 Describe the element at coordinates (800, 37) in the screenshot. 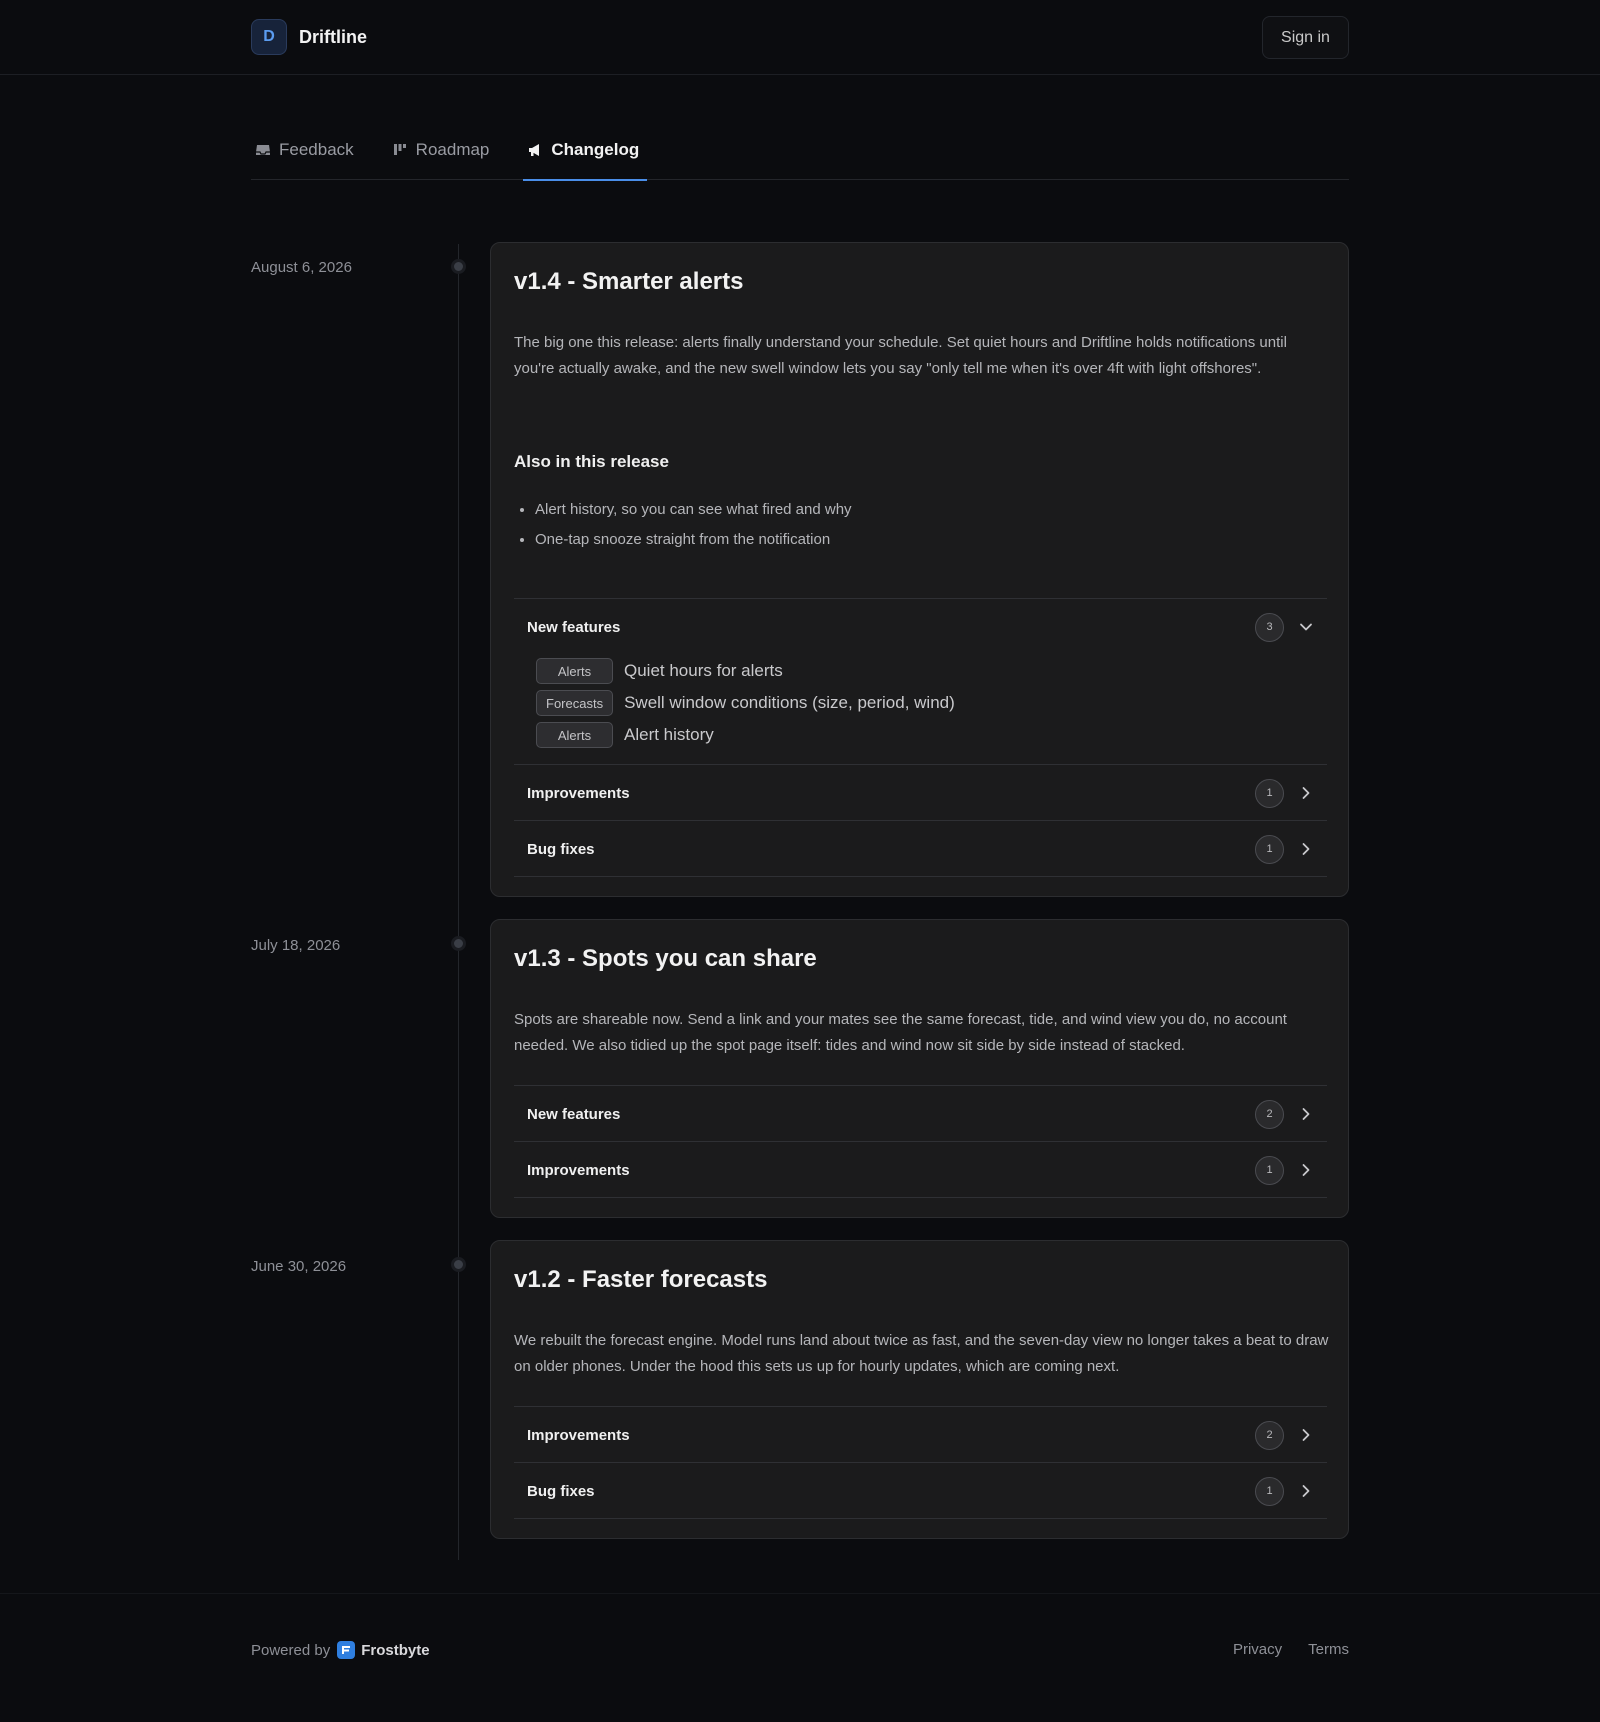

I see `top-bar: D Driftline Sign in` at that location.